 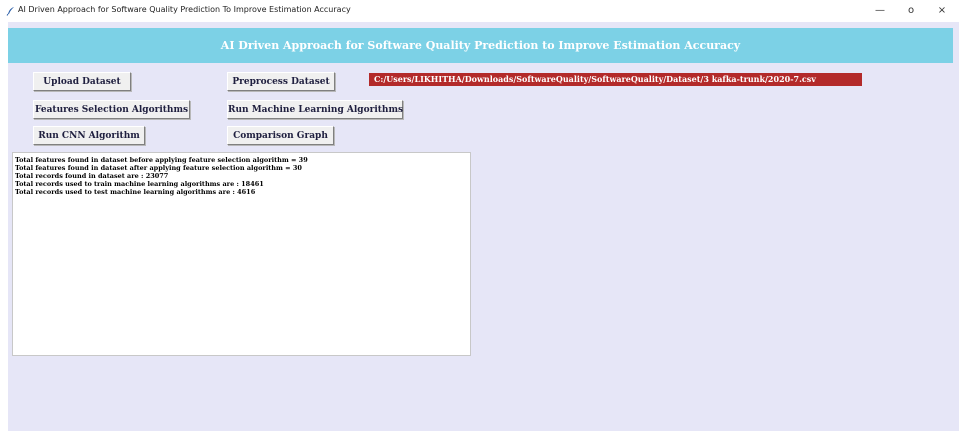 I want to click on maximize-button: o, so click(x=911, y=11).